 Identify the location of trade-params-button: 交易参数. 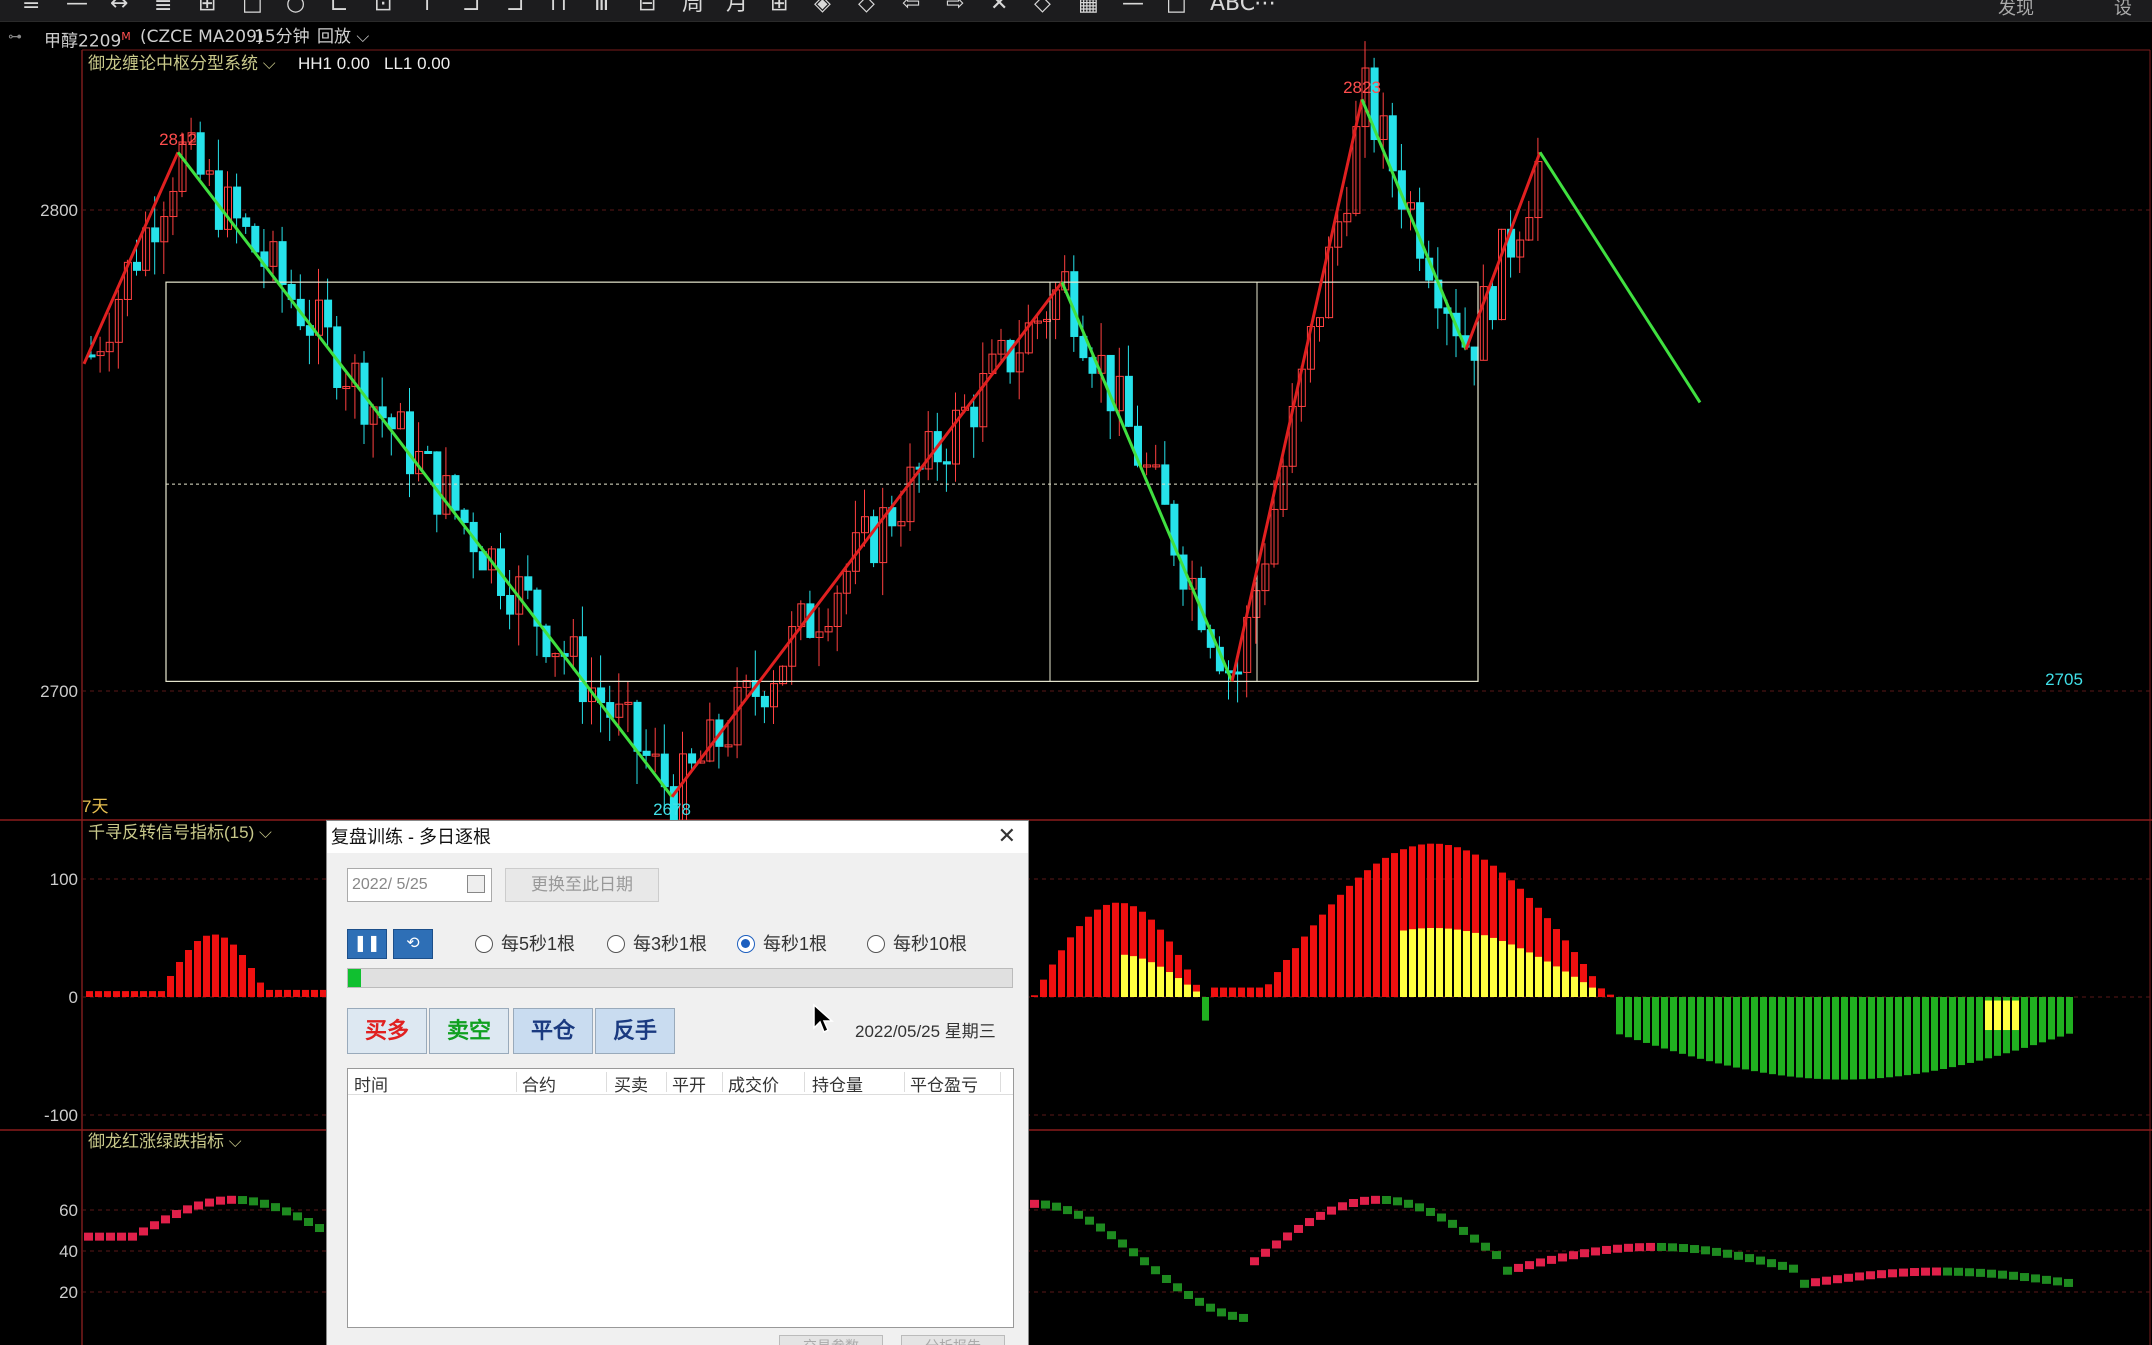
(831, 1340).